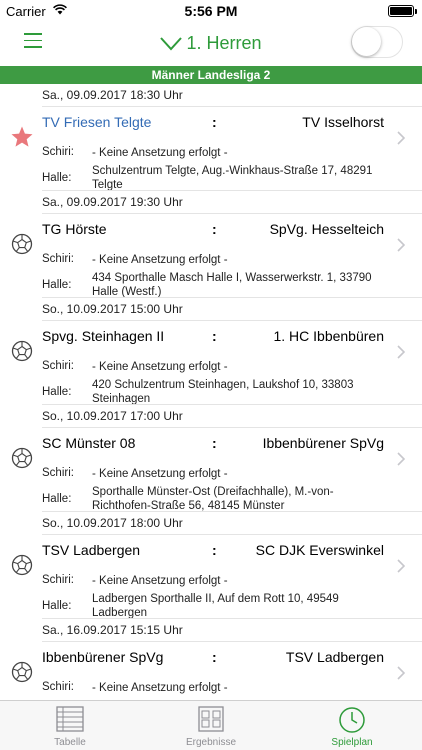  Describe the element at coordinates (91, 550) in the screenshot. I see `home-team: TSV Ladbergen` at that location.